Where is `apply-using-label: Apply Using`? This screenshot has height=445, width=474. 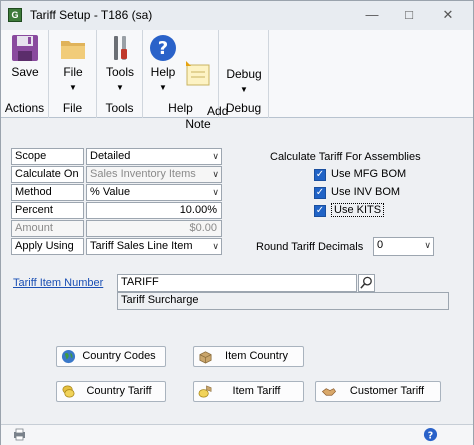
apply-using-label: Apply Using is located at coordinates (47, 246).